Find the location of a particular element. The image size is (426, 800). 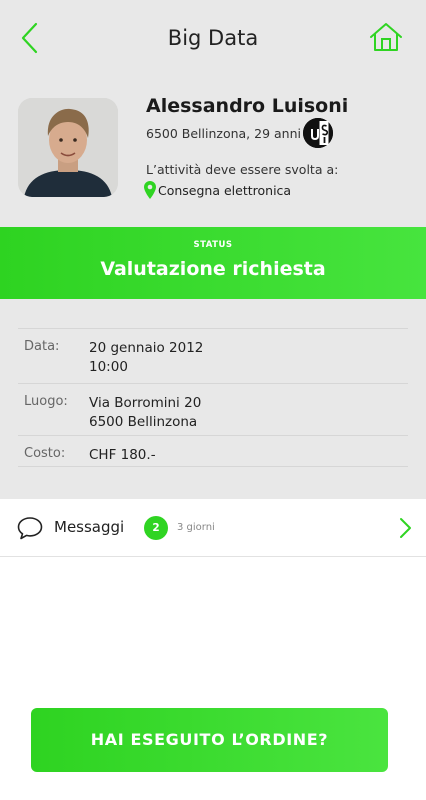

user-name: Alessandro Luisoni is located at coordinates (247, 106).